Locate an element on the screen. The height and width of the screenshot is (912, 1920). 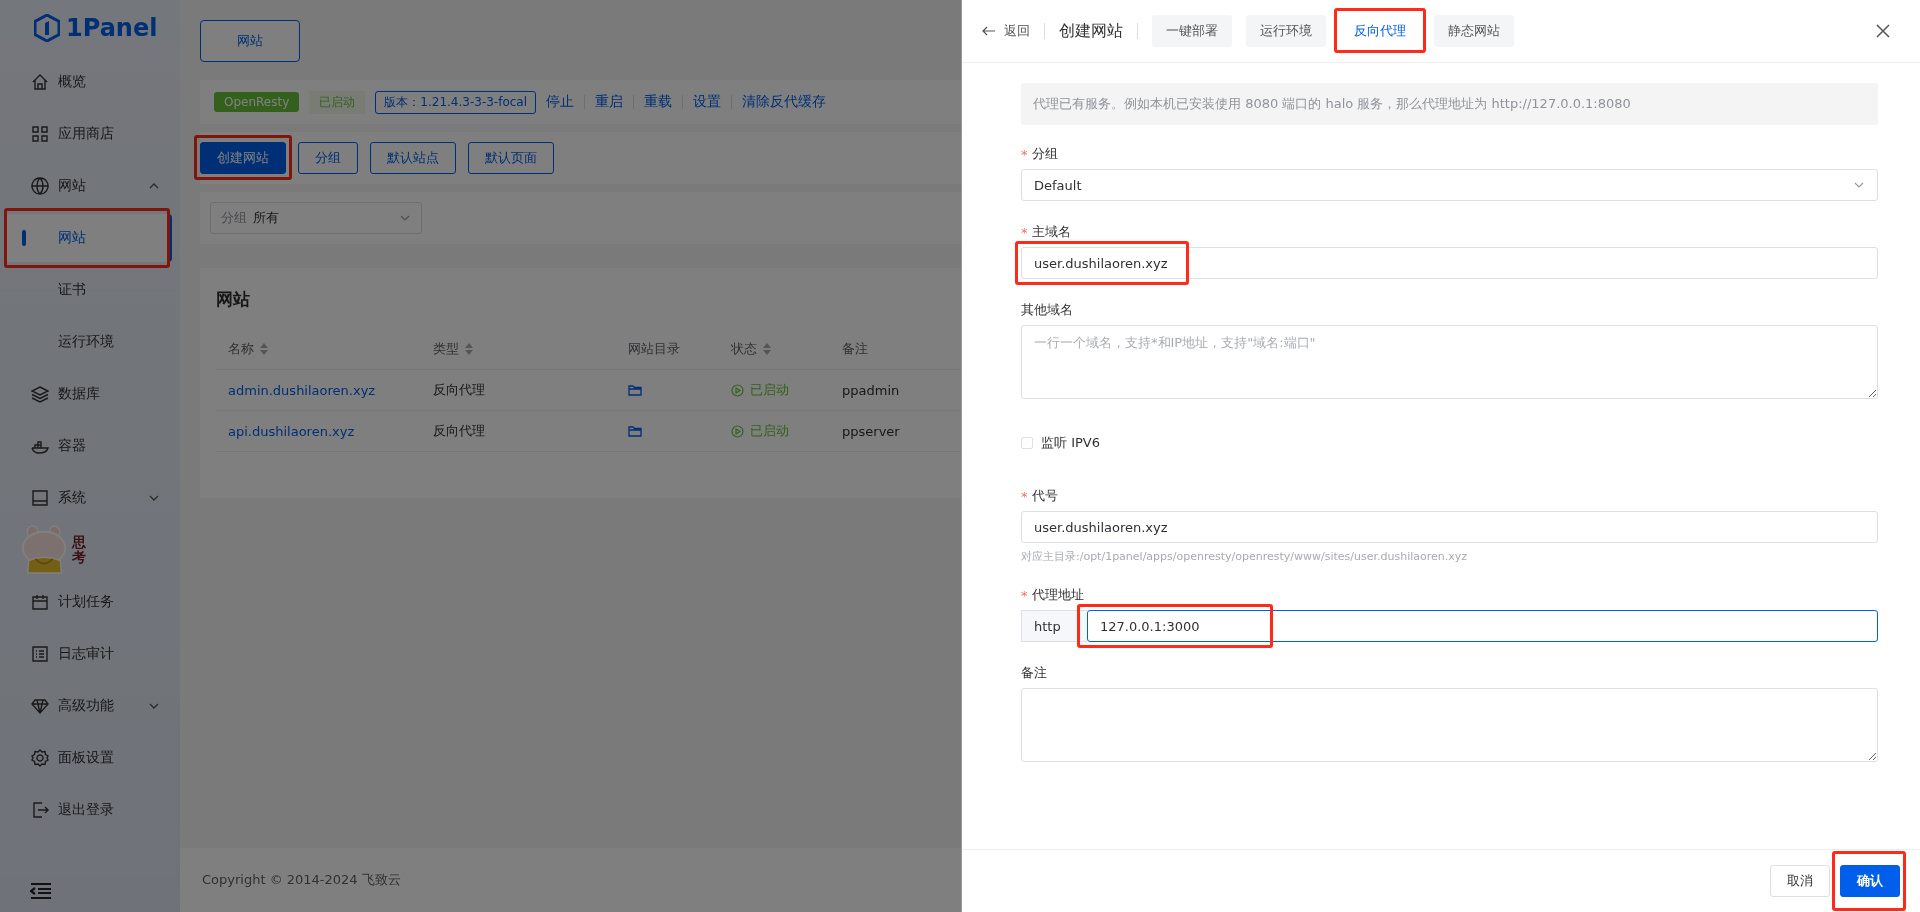
sidebar-item: 概览 is located at coordinates (90, 82).